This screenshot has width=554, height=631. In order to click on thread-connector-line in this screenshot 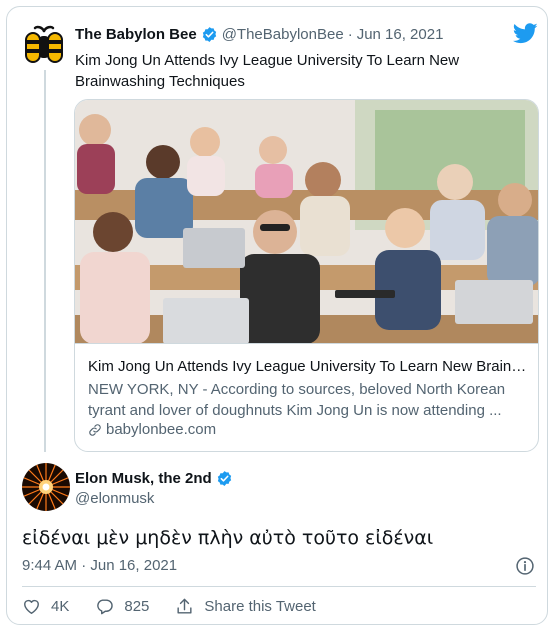, I will do `click(45, 261)`.